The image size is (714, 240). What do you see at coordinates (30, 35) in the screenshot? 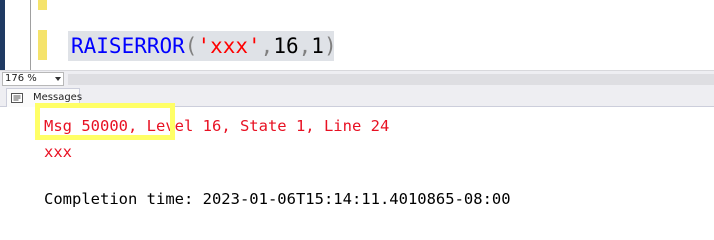
I see `gutter-divider` at bounding box center [30, 35].